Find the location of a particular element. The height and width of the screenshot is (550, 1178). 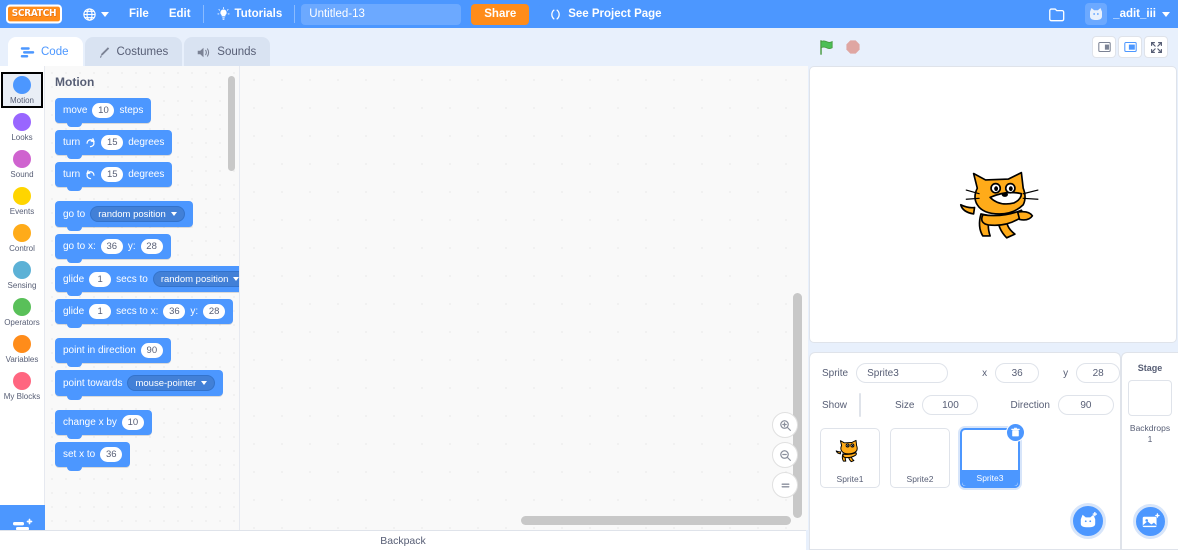

block-turn-left: turn 15 degrees is located at coordinates (114, 176).